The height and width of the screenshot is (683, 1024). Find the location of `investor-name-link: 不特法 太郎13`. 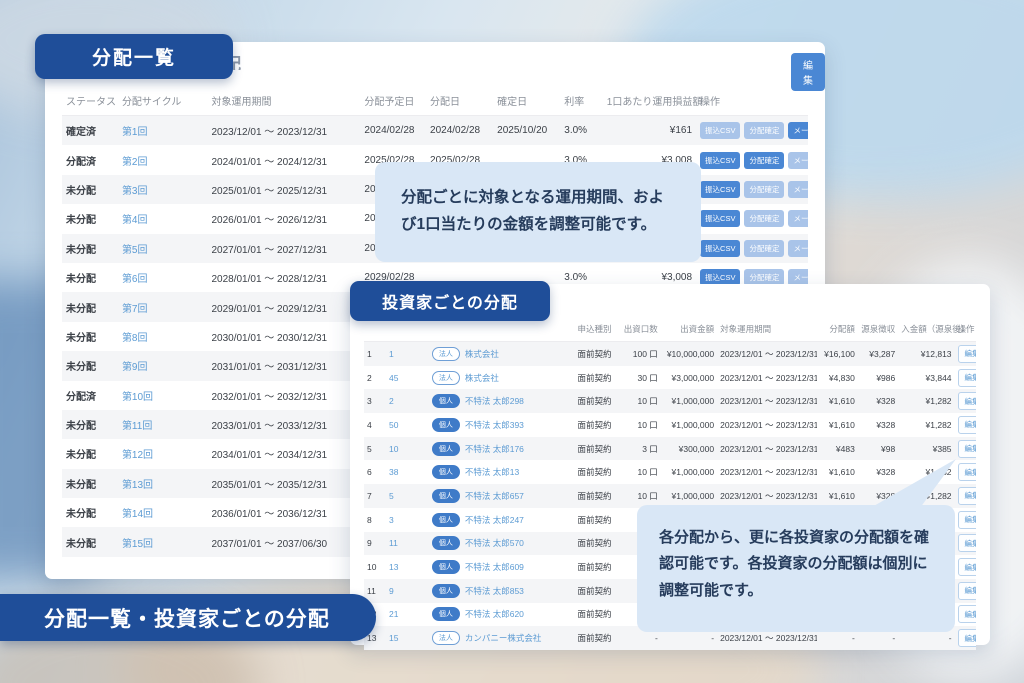

investor-name-link: 不特法 太郎13 is located at coordinates (492, 472).